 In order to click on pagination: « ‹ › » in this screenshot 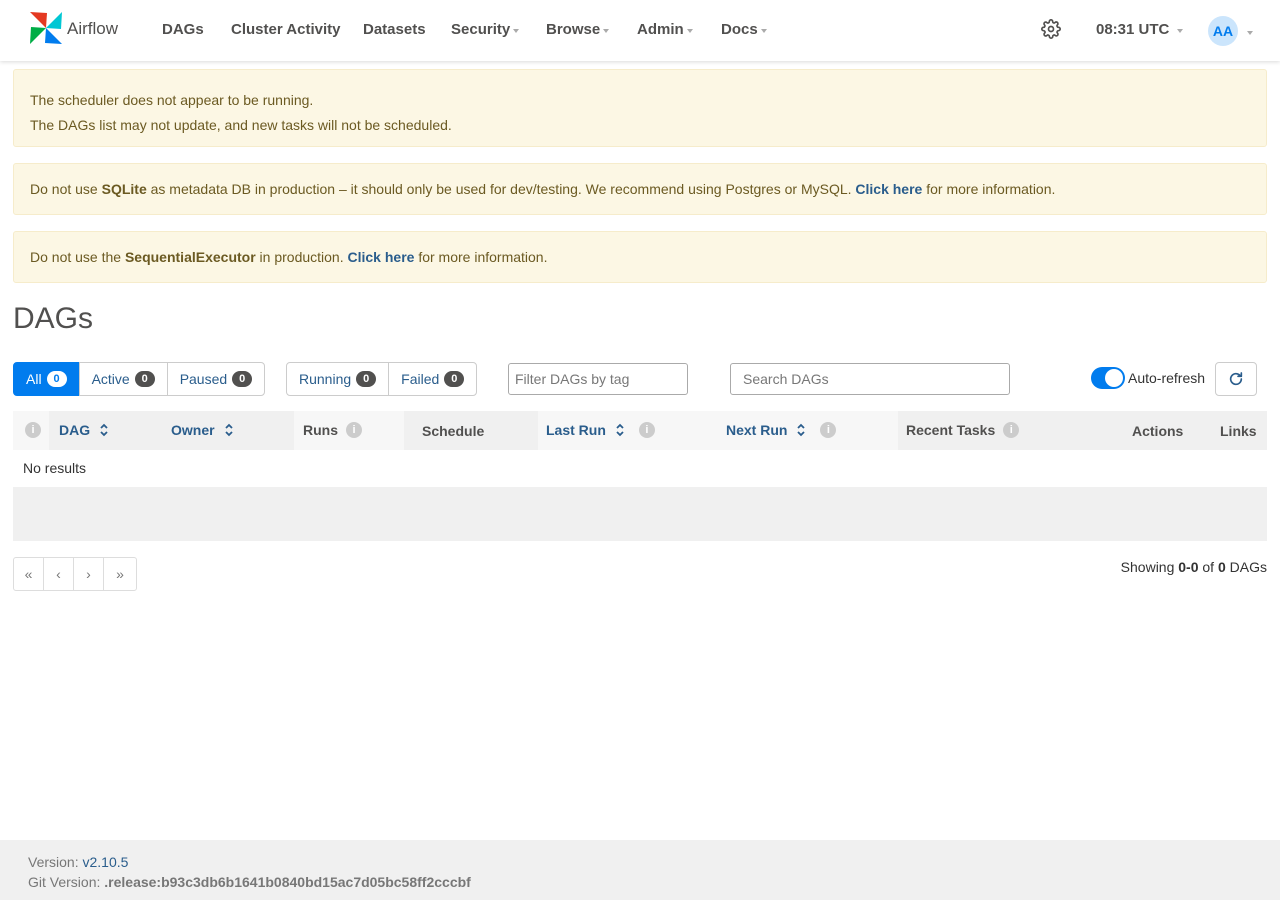, I will do `click(75, 574)`.